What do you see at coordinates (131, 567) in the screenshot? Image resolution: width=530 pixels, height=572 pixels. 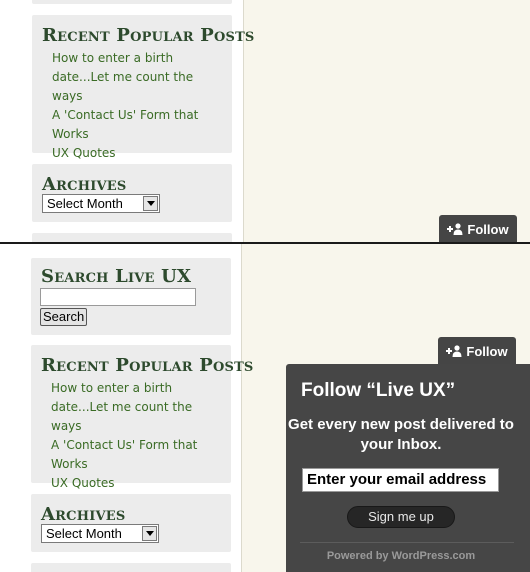 I see `widget-partial-bottom` at bounding box center [131, 567].